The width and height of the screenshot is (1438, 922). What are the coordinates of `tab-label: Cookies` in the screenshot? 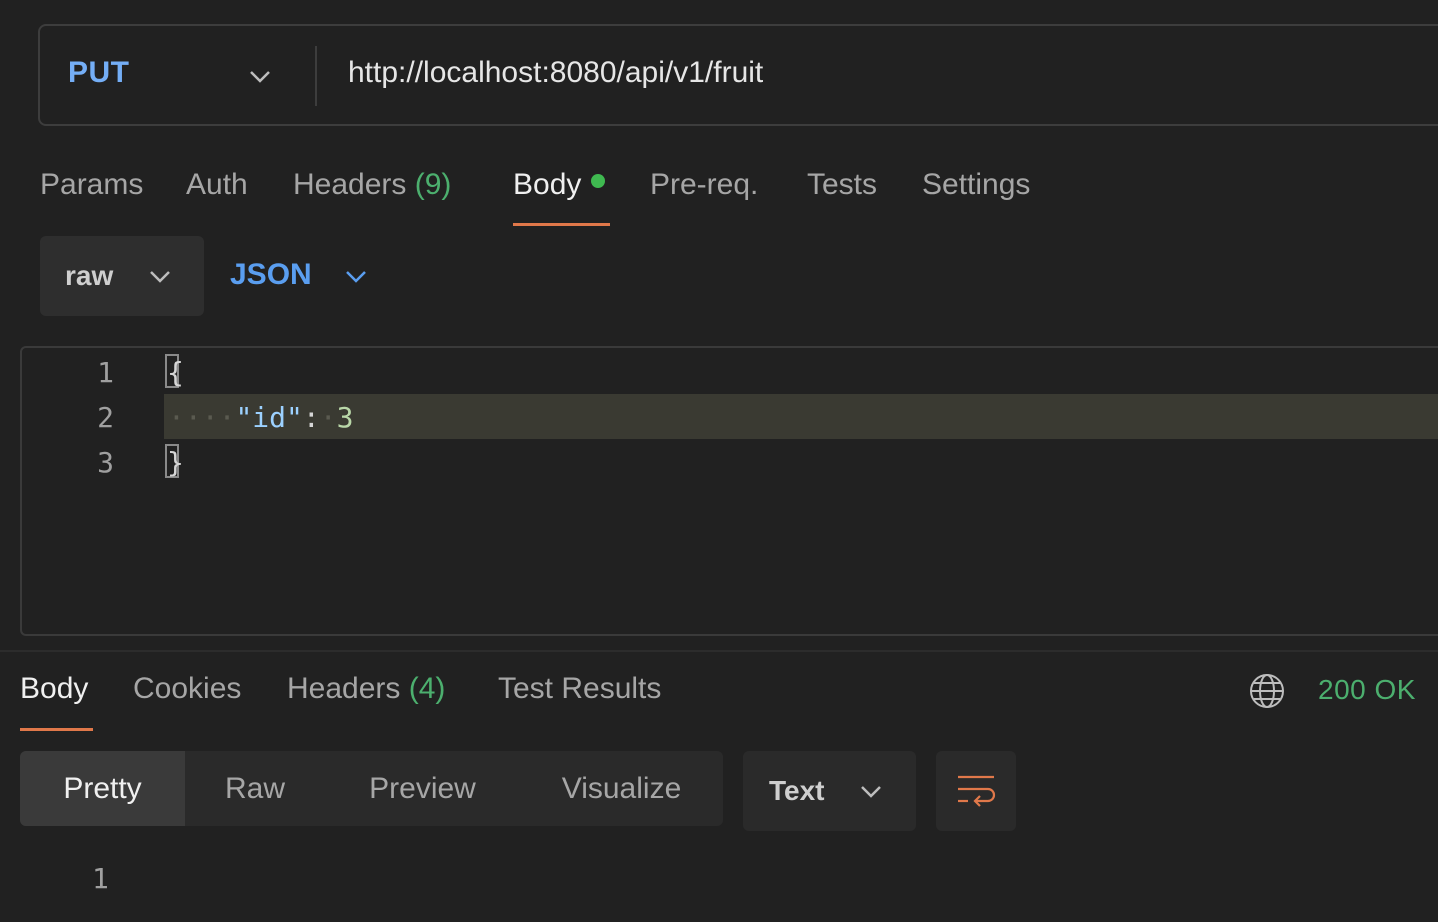 It's located at (187, 688).